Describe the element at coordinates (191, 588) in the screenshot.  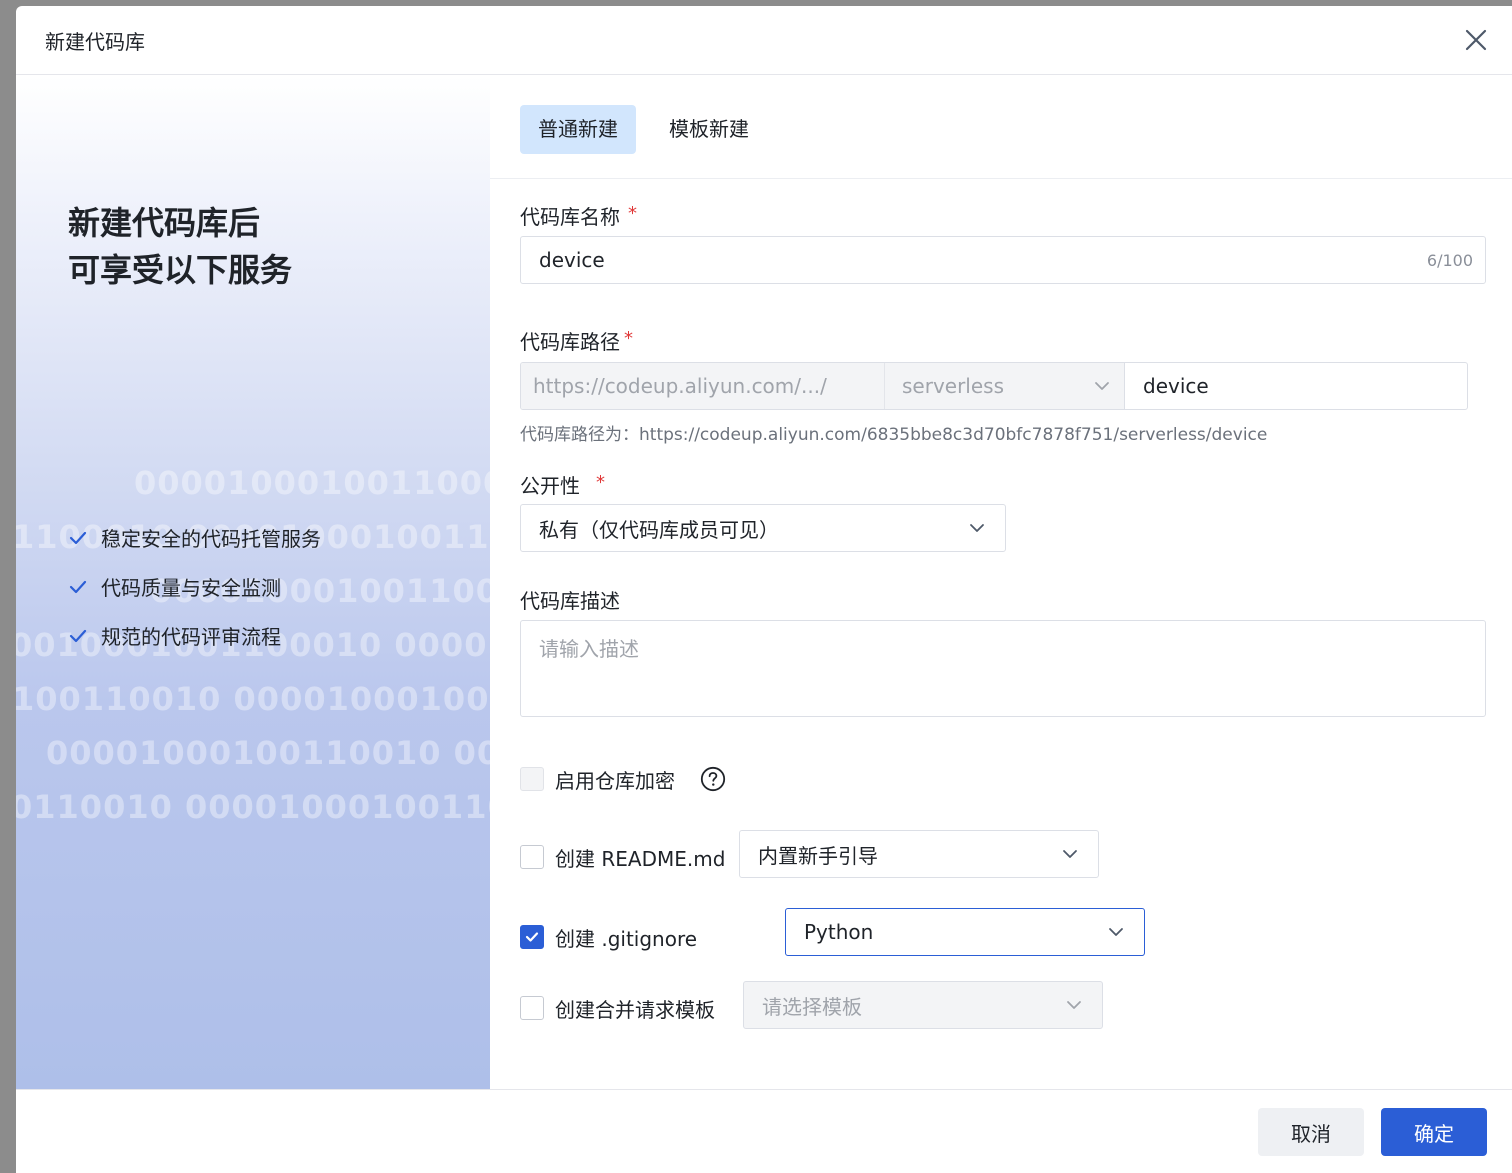
I see `feature-label: 代码质量与安全监测` at that location.